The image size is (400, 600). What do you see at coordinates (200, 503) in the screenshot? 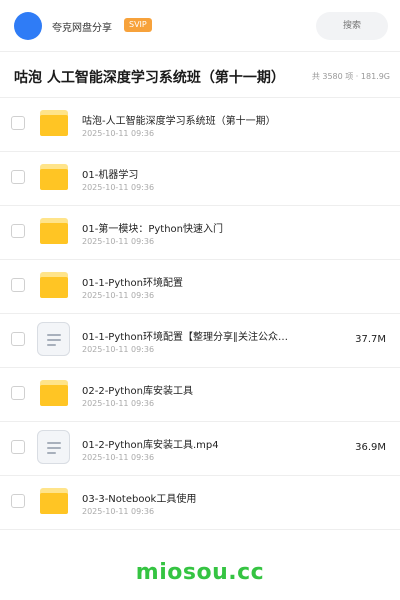
I see `list-item: 03-3-Notebook工具使用 2025-10-11 09:36` at bounding box center [200, 503].